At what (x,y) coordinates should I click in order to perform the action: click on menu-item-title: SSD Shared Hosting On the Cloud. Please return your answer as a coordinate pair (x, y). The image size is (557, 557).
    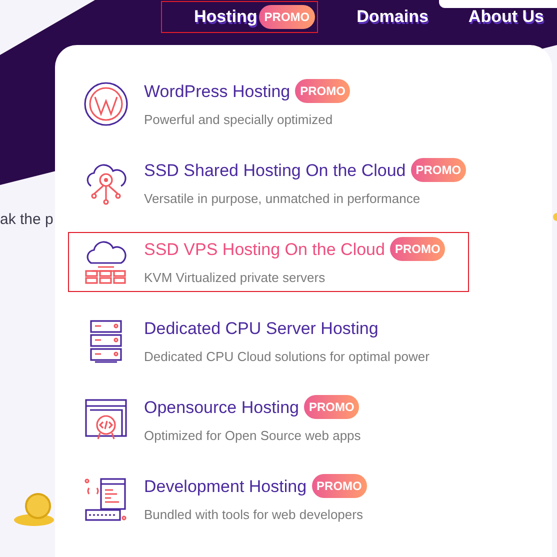
    Looking at the image, I should click on (275, 171).